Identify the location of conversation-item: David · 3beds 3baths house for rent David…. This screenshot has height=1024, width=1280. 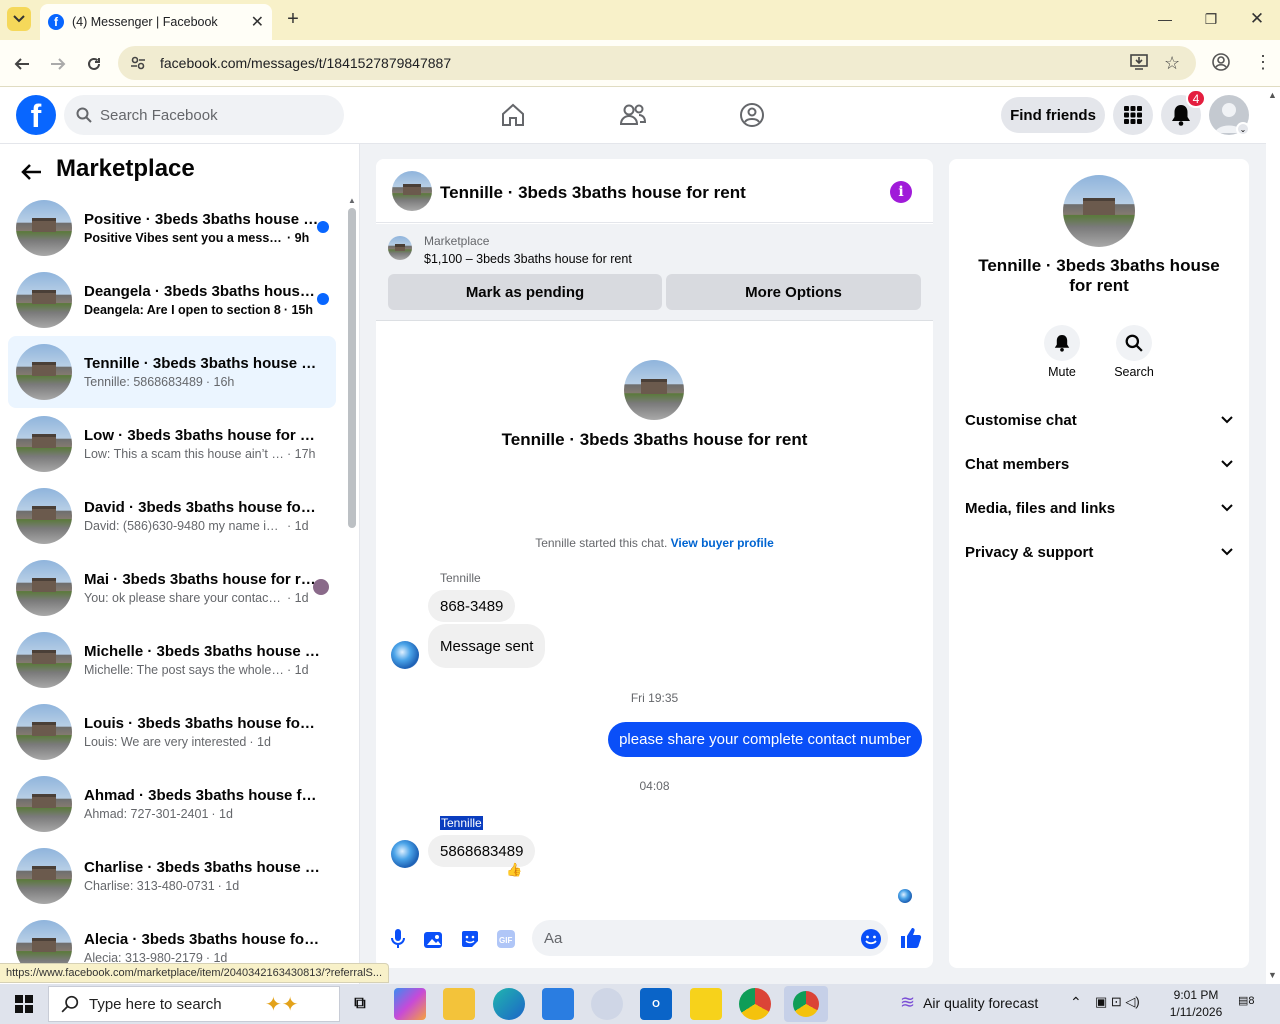
(172, 516).